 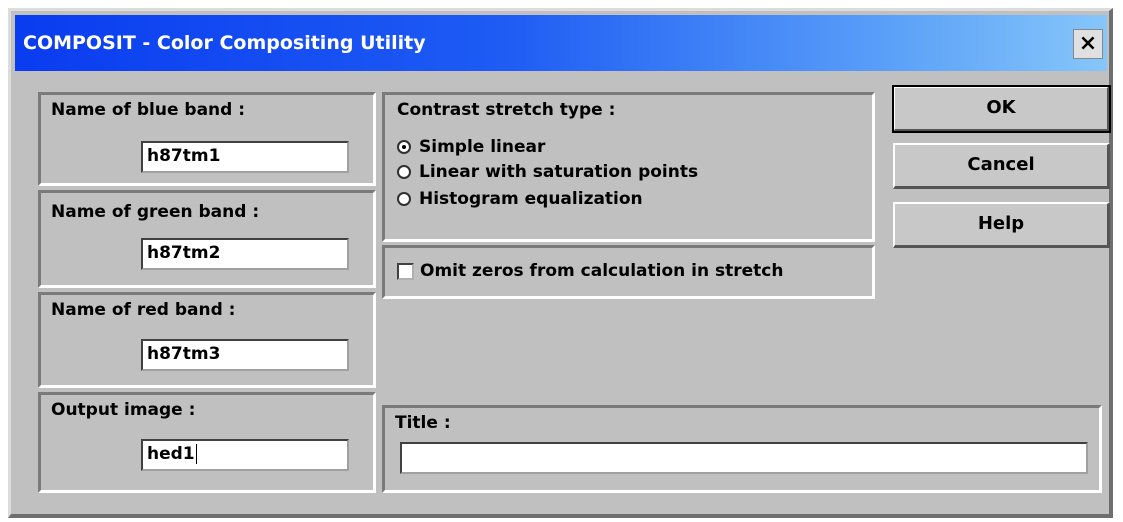 I want to click on radio-histogram-equalization: Histogram equalization, so click(x=597, y=200).